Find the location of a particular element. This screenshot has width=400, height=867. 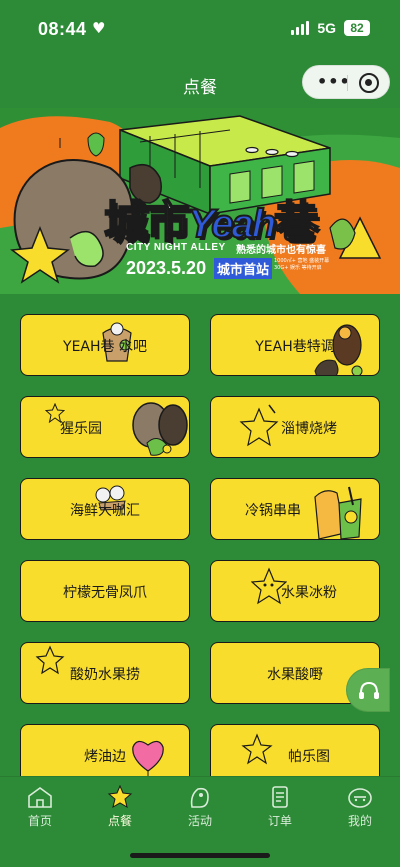

heart-icon: ♥ is located at coordinates (99, 28).